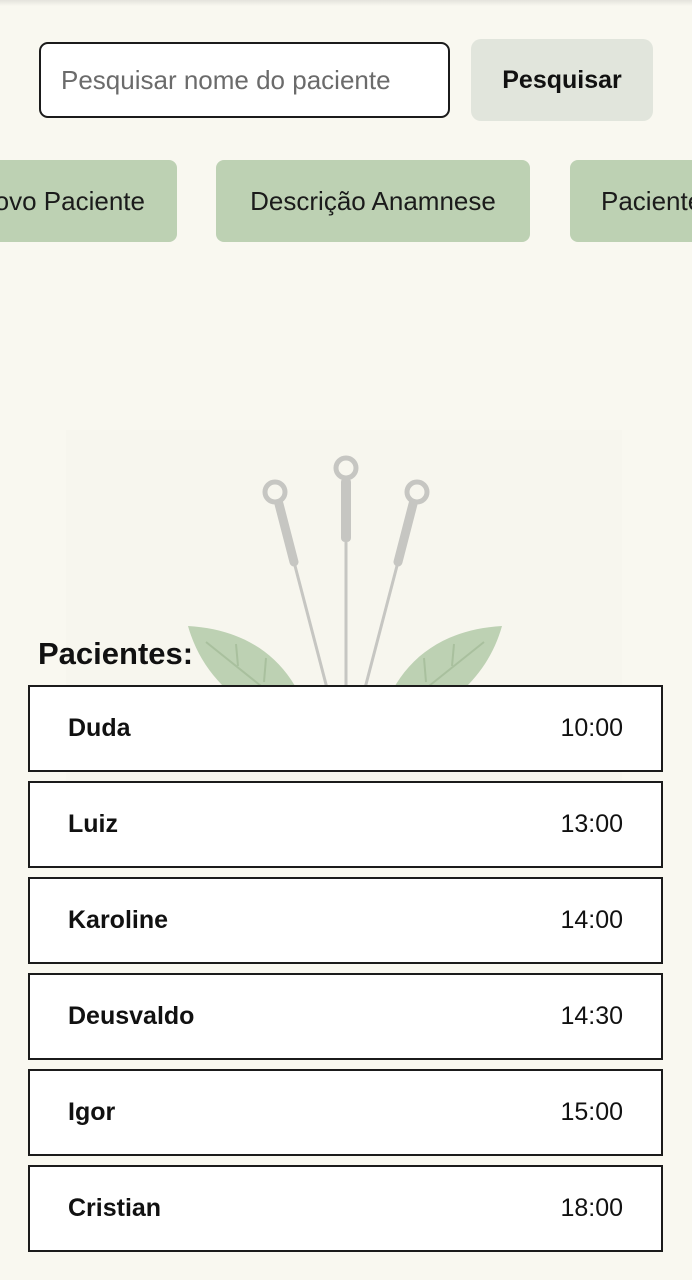 This screenshot has height=1280, width=692. What do you see at coordinates (244, 80) in the screenshot?
I see `search-input` at bounding box center [244, 80].